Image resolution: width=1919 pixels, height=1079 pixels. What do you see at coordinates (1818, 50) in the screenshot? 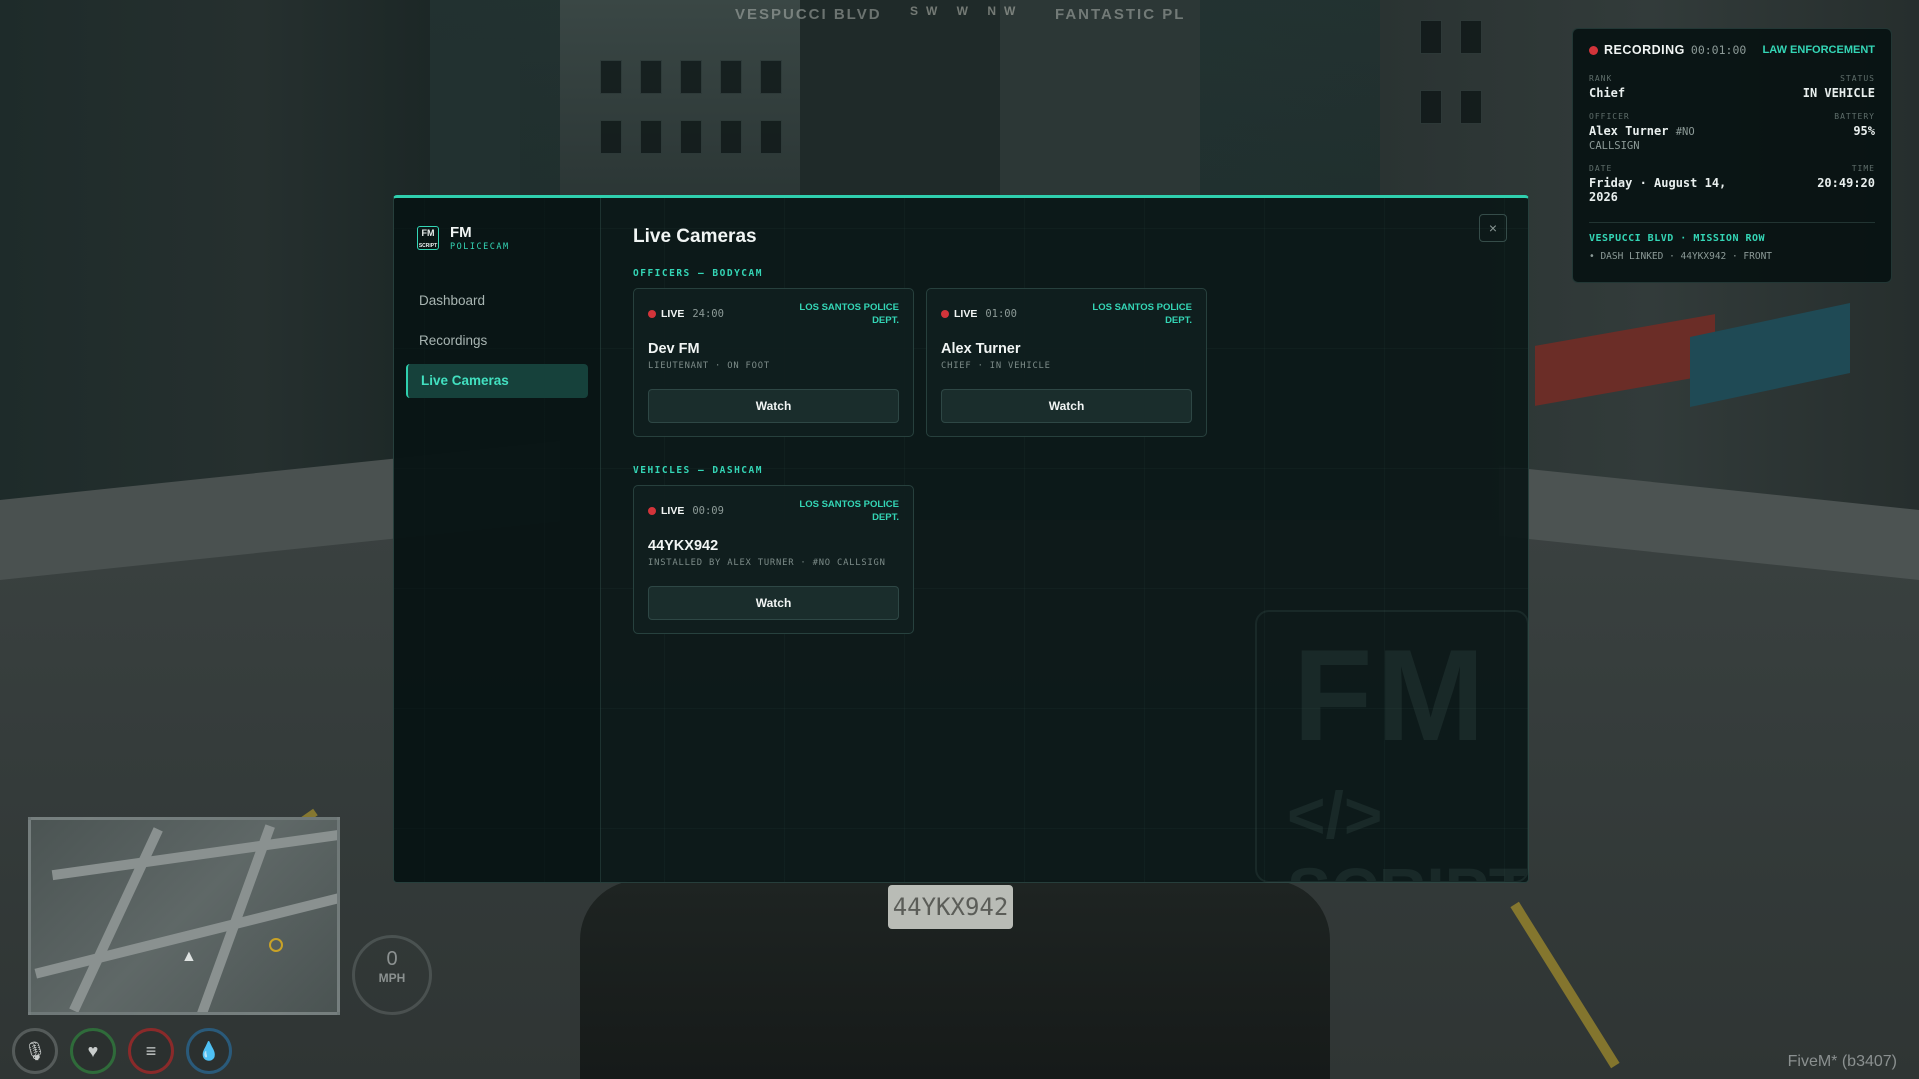
I see `recording-agency: LAW ENFORCEMENT` at bounding box center [1818, 50].